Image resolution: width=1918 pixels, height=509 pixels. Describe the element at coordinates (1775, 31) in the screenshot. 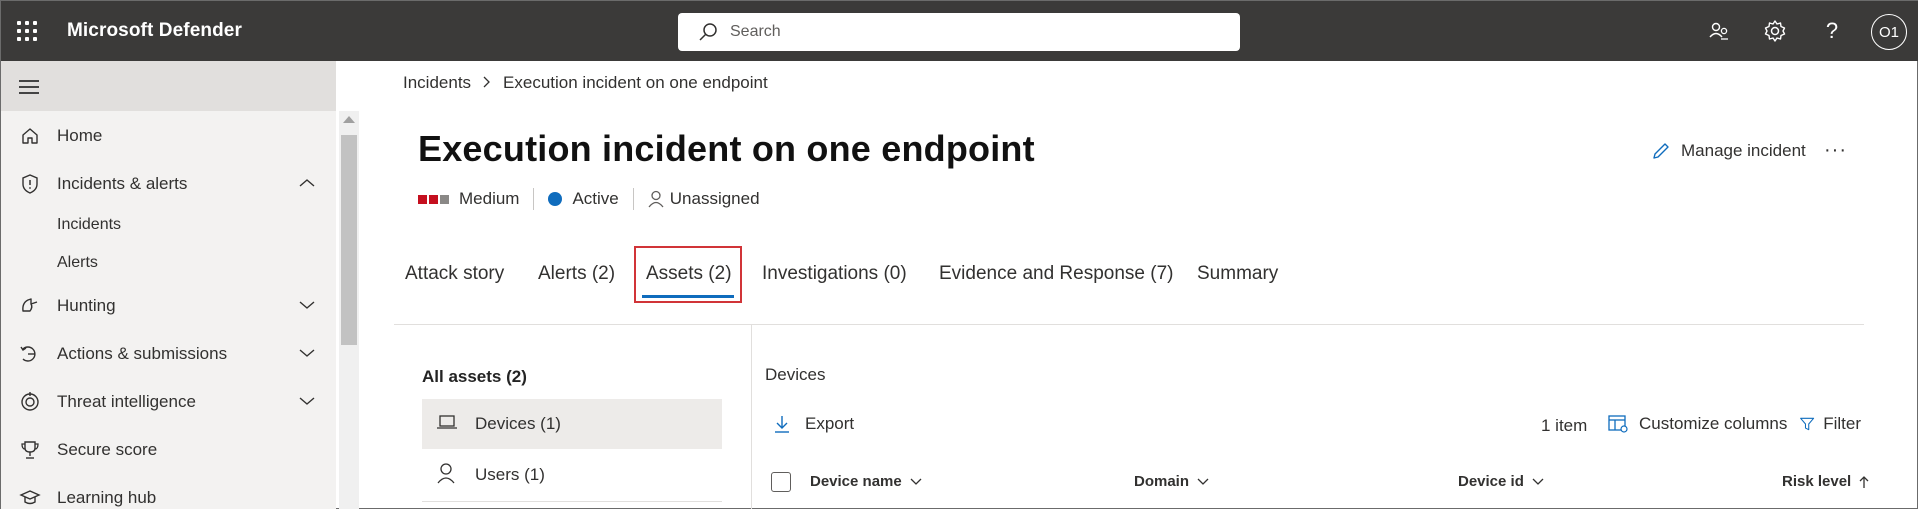

I see `settings-gear-icon` at that location.